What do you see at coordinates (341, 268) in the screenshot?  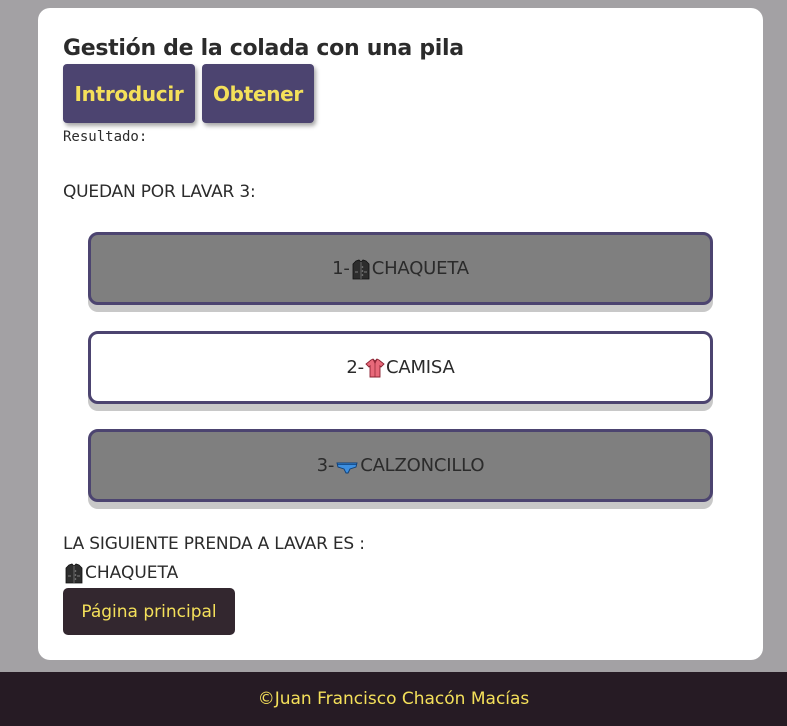 I see `stack-item-prefix: 1-` at bounding box center [341, 268].